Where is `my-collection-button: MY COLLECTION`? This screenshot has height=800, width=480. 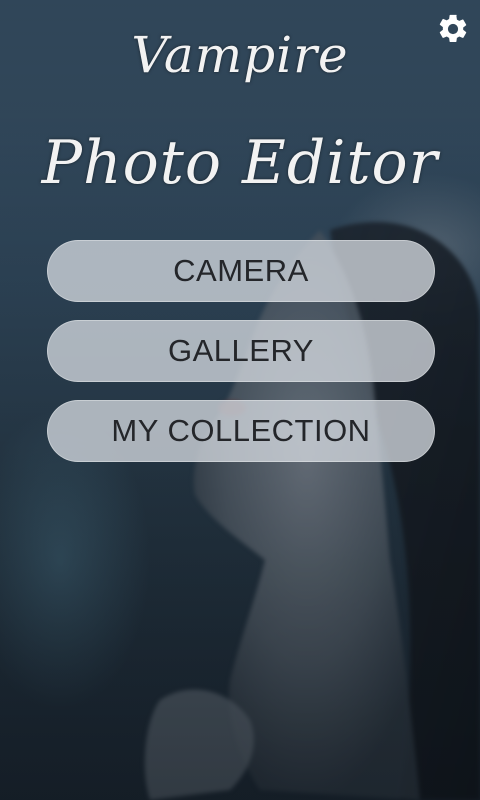 my-collection-button: MY COLLECTION is located at coordinates (241, 431).